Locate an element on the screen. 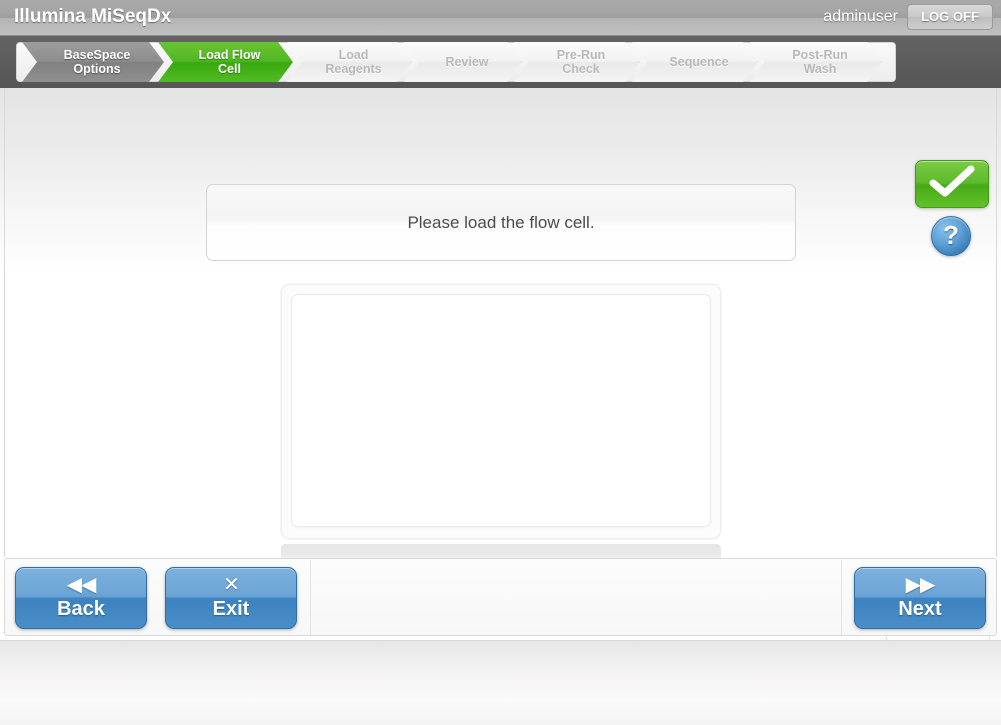  breadcrumb-step-label: Pre-Run Check is located at coordinates (581, 62).